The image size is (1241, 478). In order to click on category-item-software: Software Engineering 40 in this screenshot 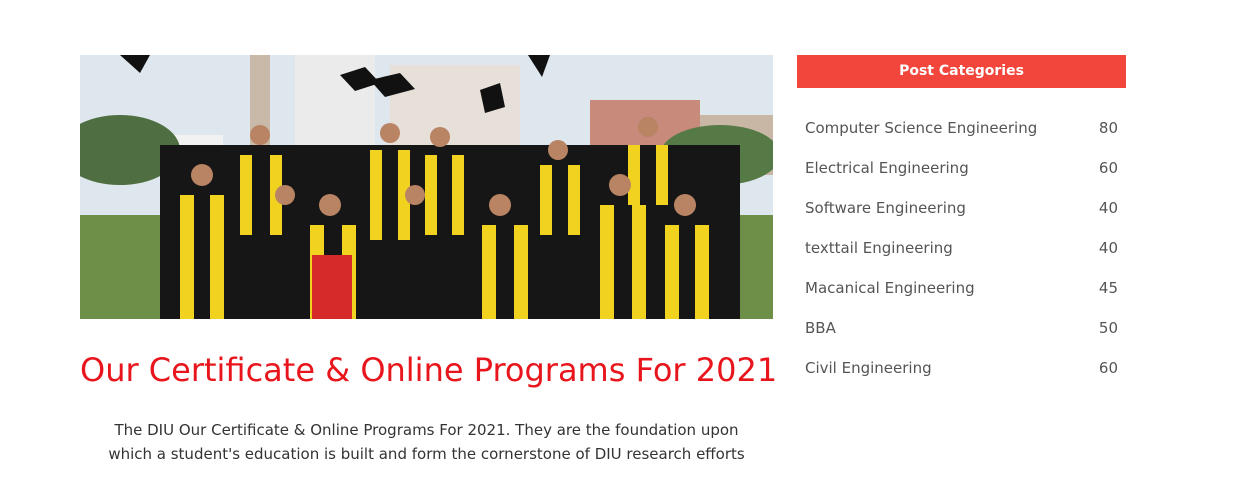, I will do `click(961, 208)`.